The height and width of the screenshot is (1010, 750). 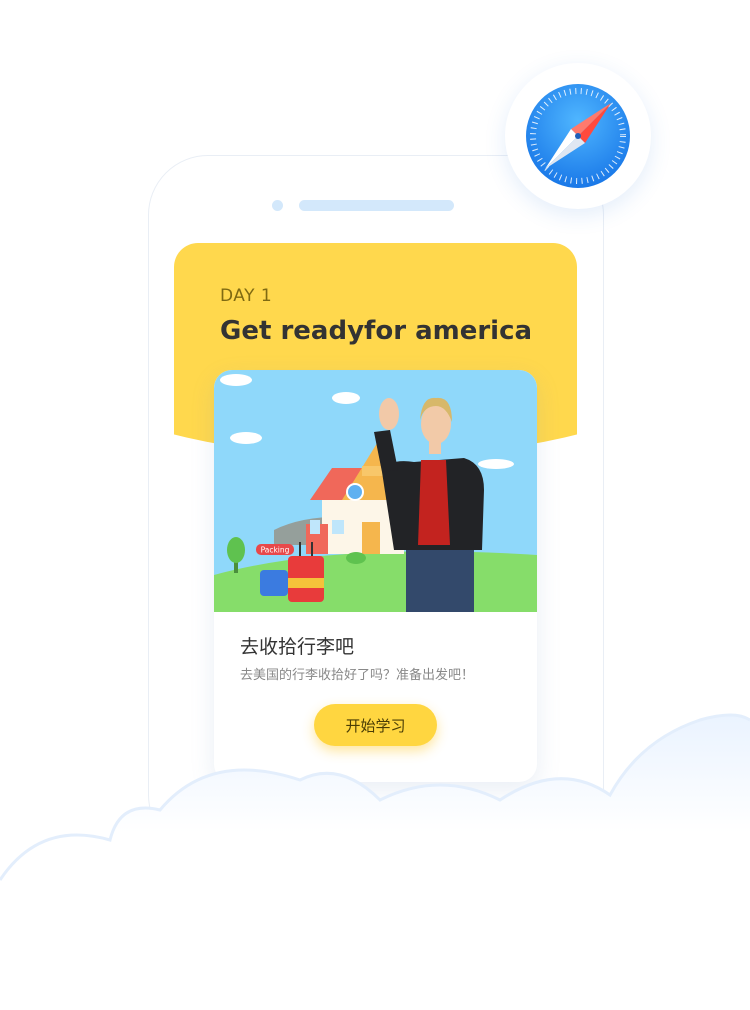 What do you see at coordinates (375, 491) in the screenshot?
I see `lesson-illustration: Packing` at bounding box center [375, 491].